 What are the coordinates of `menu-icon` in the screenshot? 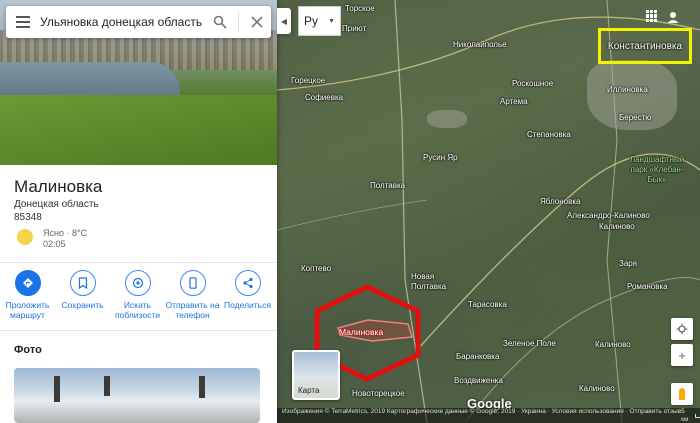 It's located at (23, 22).